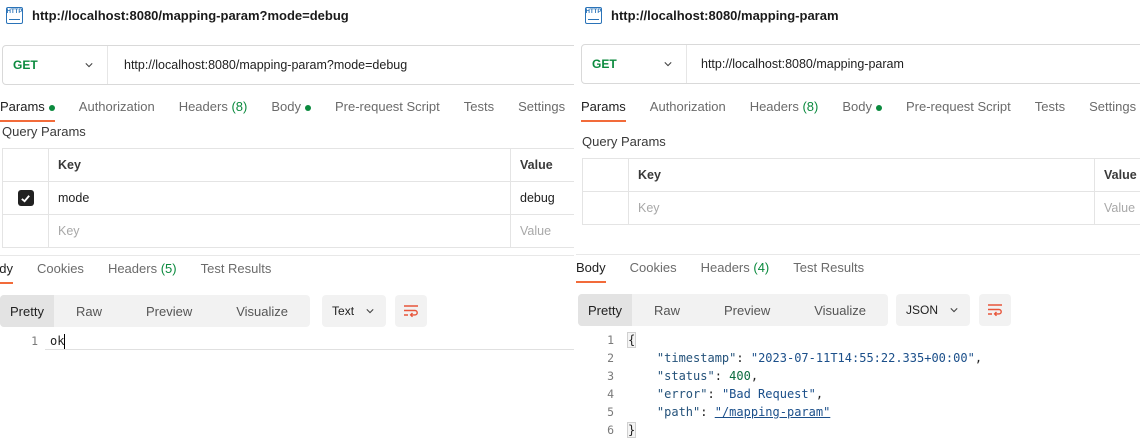 The image size is (1140, 444). What do you see at coordinates (687, 106) in the screenshot?
I see `tab-label: Authorization` at bounding box center [687, 106].